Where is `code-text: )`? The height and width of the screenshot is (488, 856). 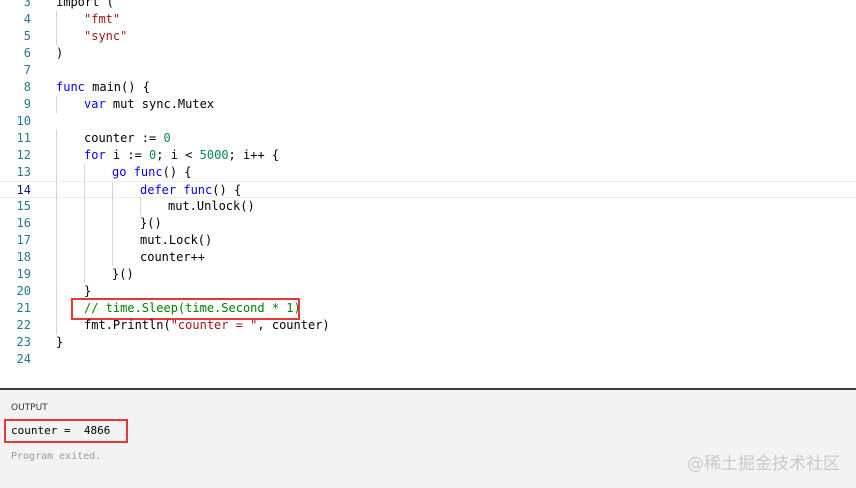
code-text: ) is located at coordinates (59, 53).